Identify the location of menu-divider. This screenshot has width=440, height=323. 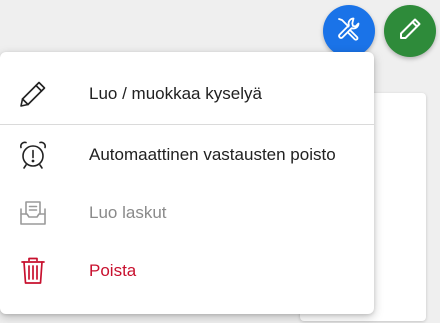
(187, 124).